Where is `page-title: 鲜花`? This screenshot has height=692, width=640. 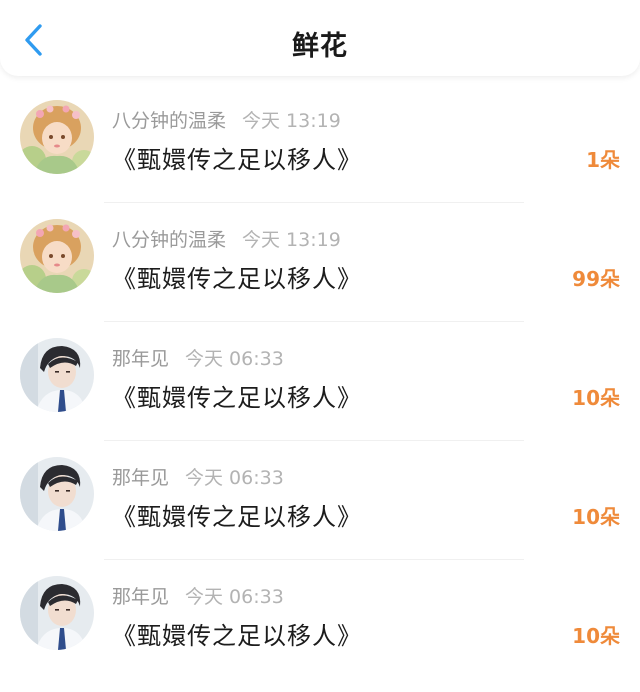
page-title: 鲜花 is located at coordinates (320, 46).